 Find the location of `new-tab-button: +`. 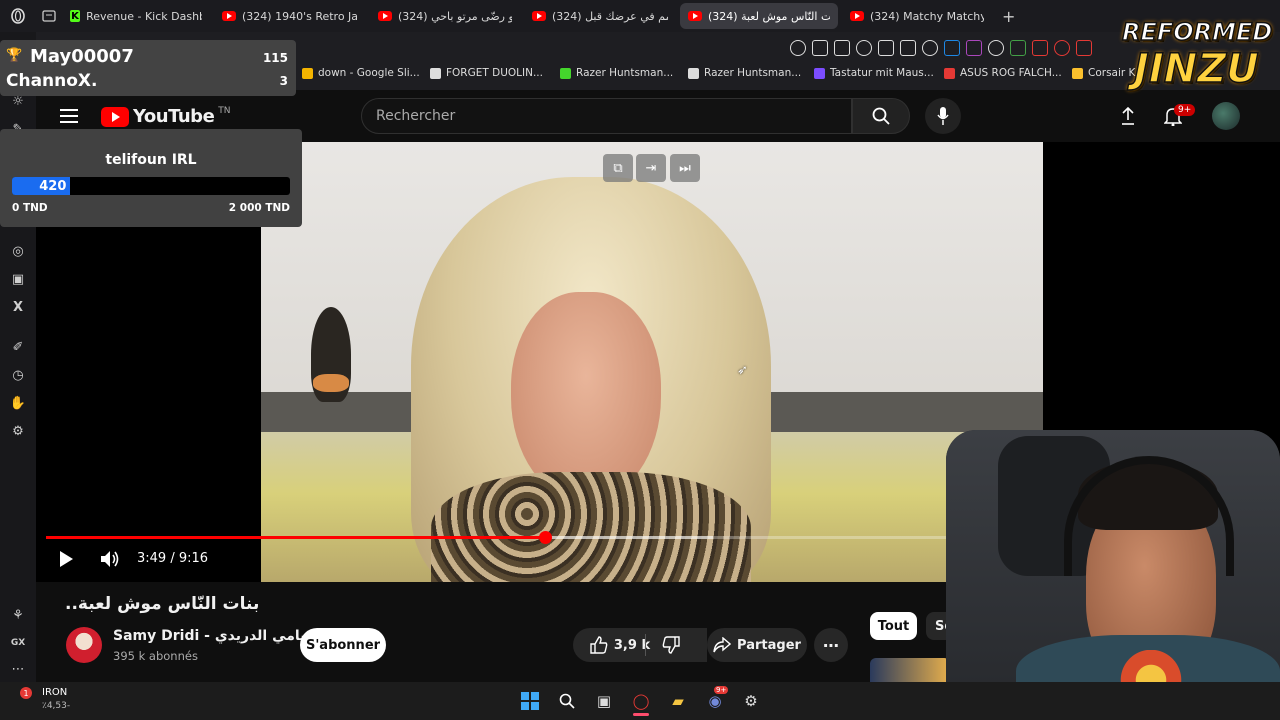

new-tab-button: + is located at coordinates (1008, 16).